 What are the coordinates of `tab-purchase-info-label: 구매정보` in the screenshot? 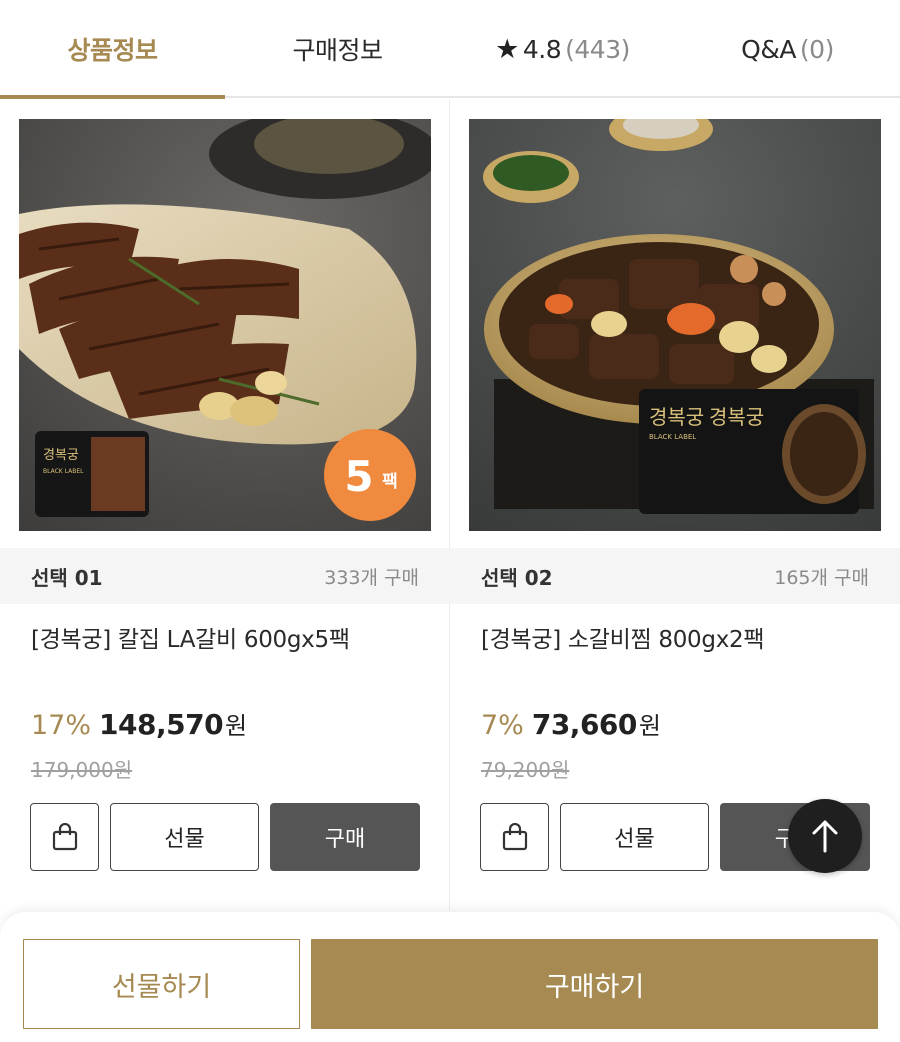 It's located at (337, 50).